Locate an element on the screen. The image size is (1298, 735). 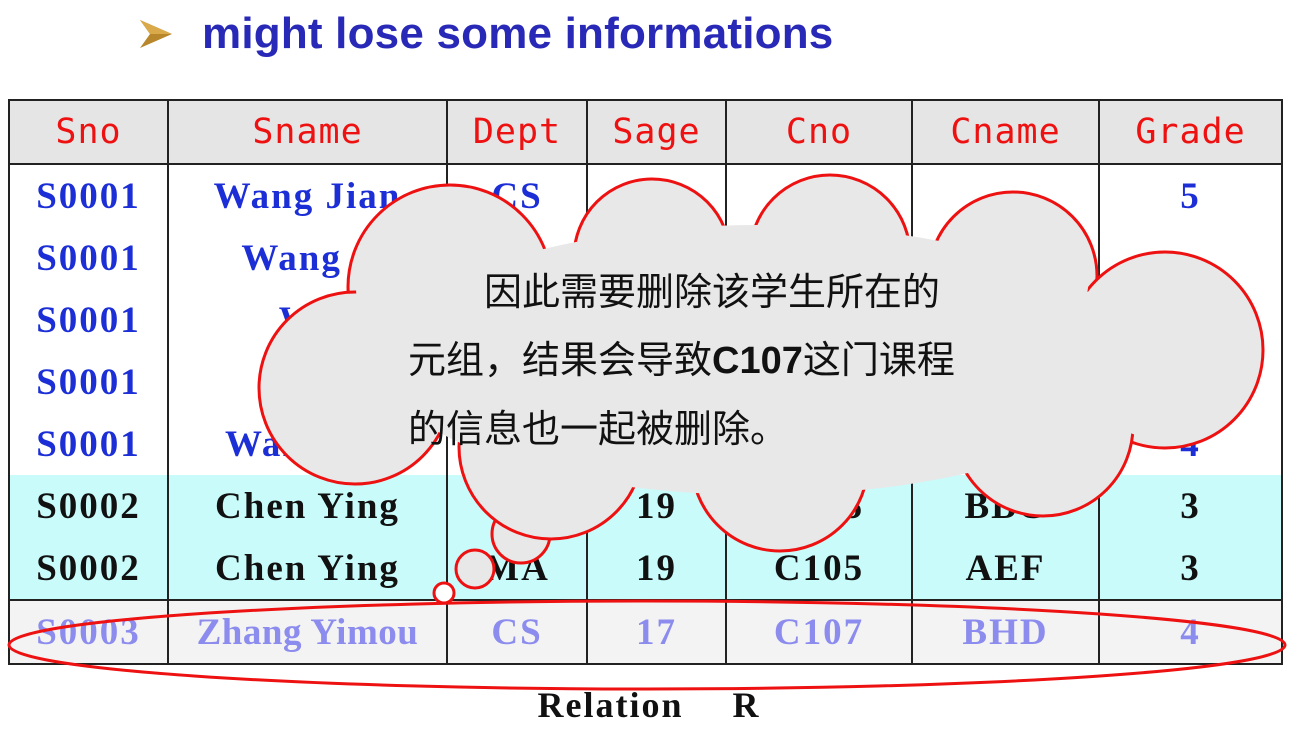
cell-dept: MA is located at coordinates (516, 568).